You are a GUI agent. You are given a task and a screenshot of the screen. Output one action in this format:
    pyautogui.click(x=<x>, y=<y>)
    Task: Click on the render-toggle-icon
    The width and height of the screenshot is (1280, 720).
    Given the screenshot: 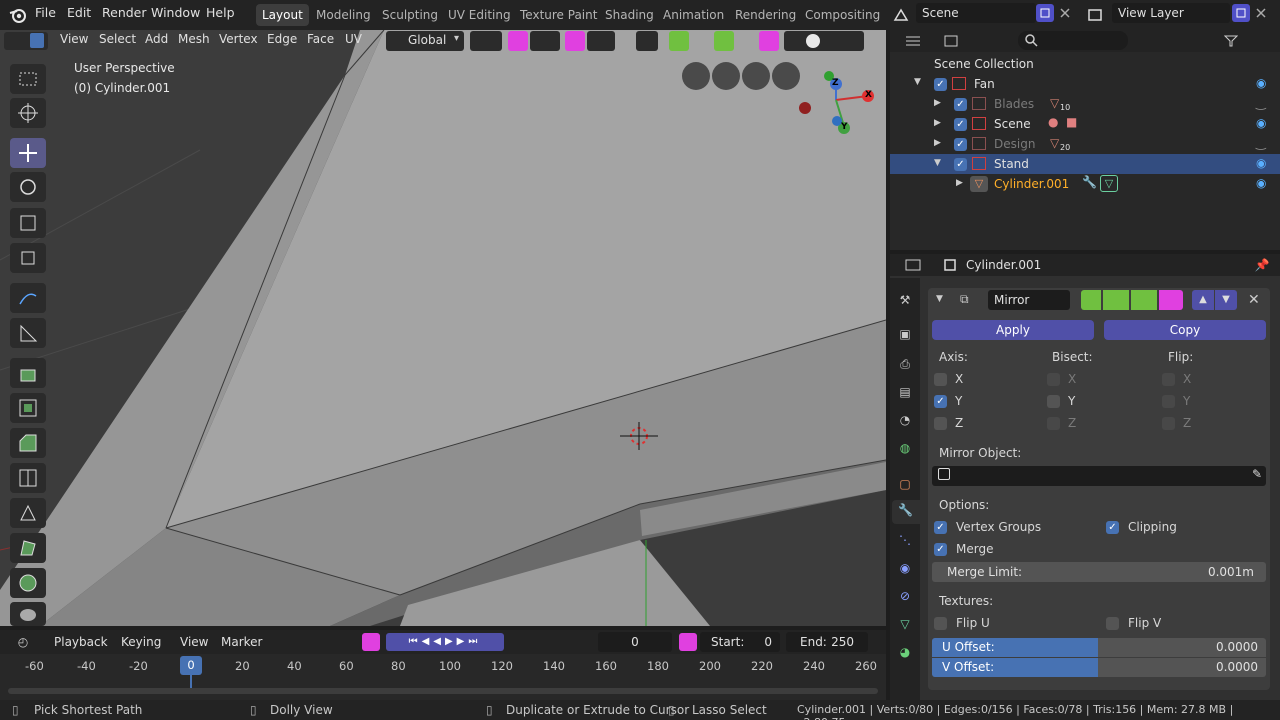 What is the action you would take?
    pyautogui.click(x=1144, y=300)
    